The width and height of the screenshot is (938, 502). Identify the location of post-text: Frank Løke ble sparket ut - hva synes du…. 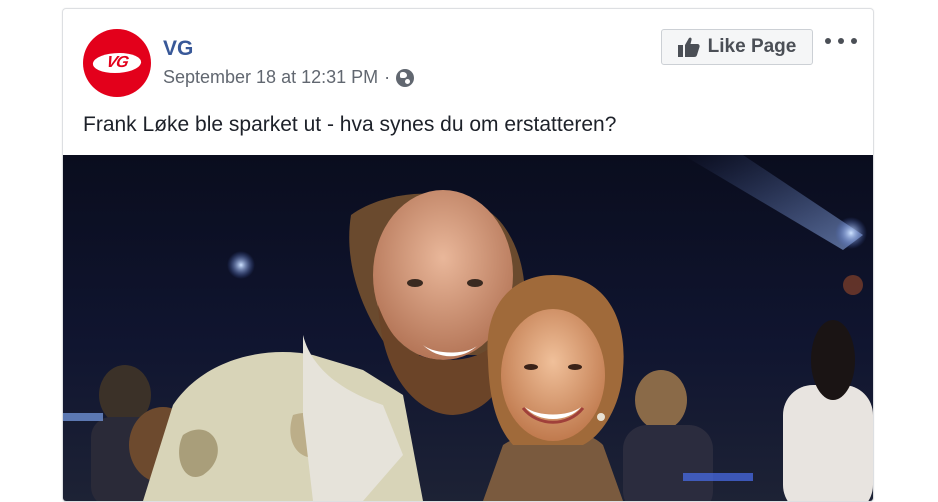
(350, 124).